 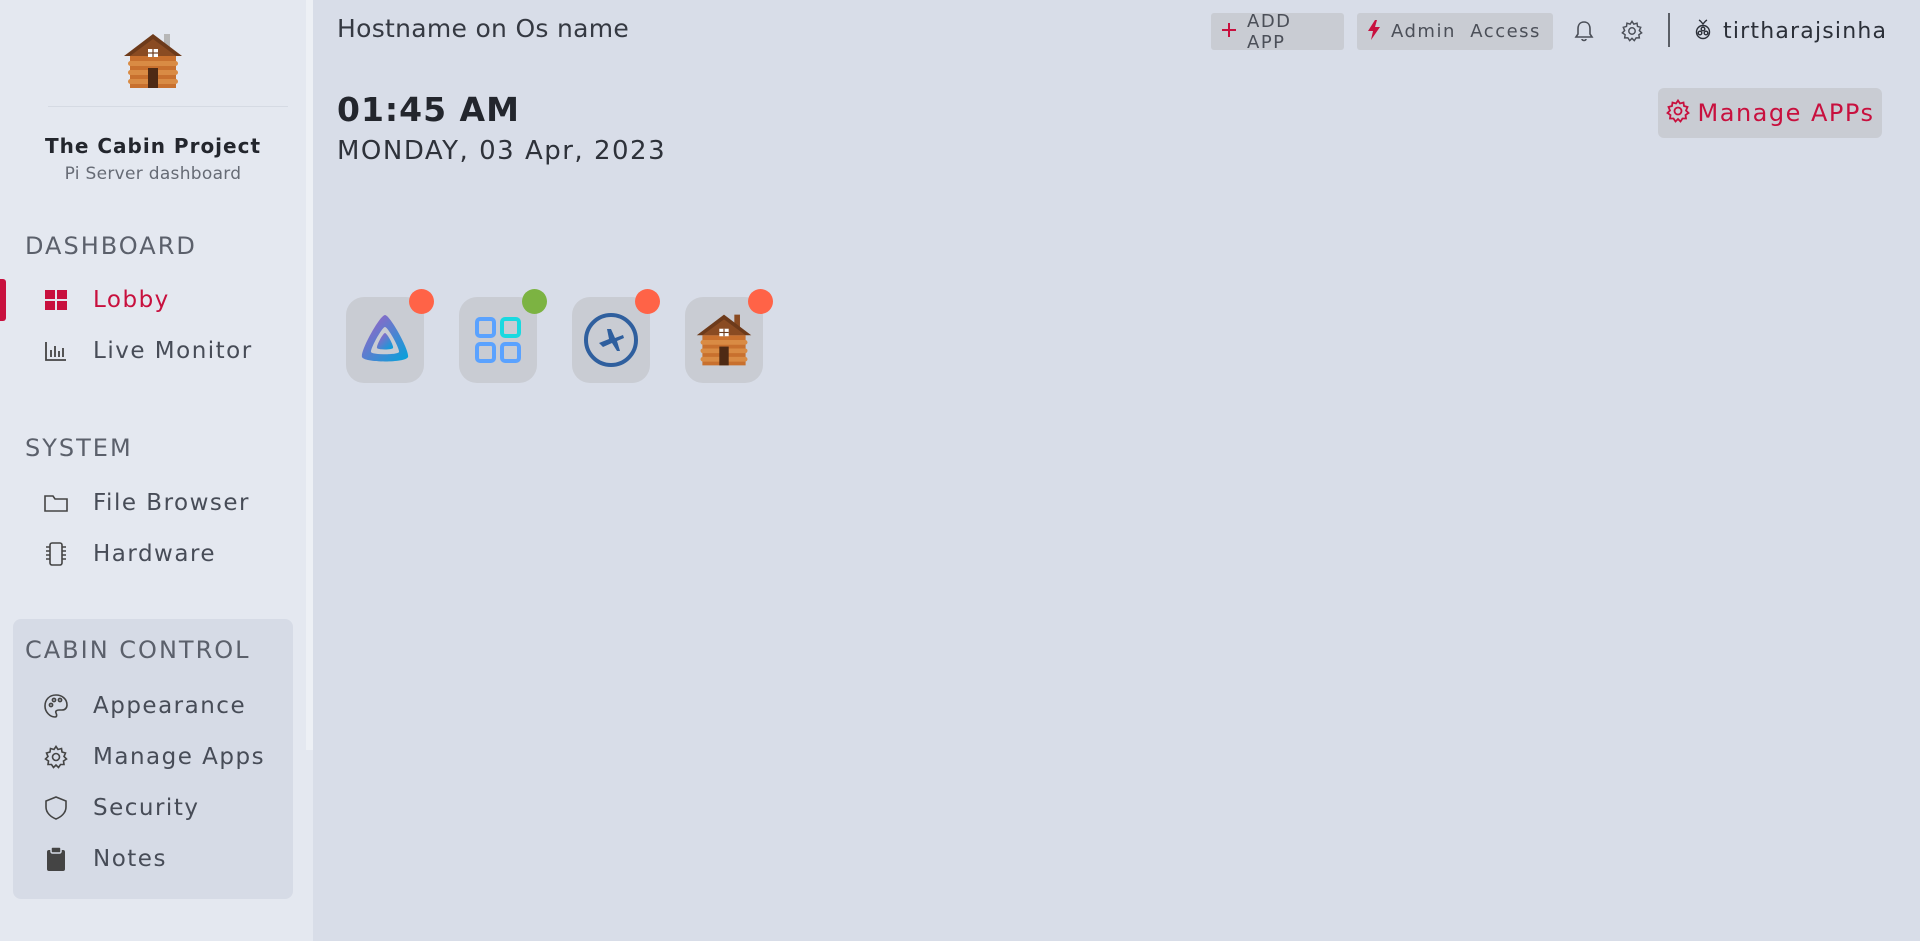 What do you see at coordinates (1786, 113) in the screenshot?
I see `manage-apps-label: Manage APPs` at bounding box center [1786, 113].